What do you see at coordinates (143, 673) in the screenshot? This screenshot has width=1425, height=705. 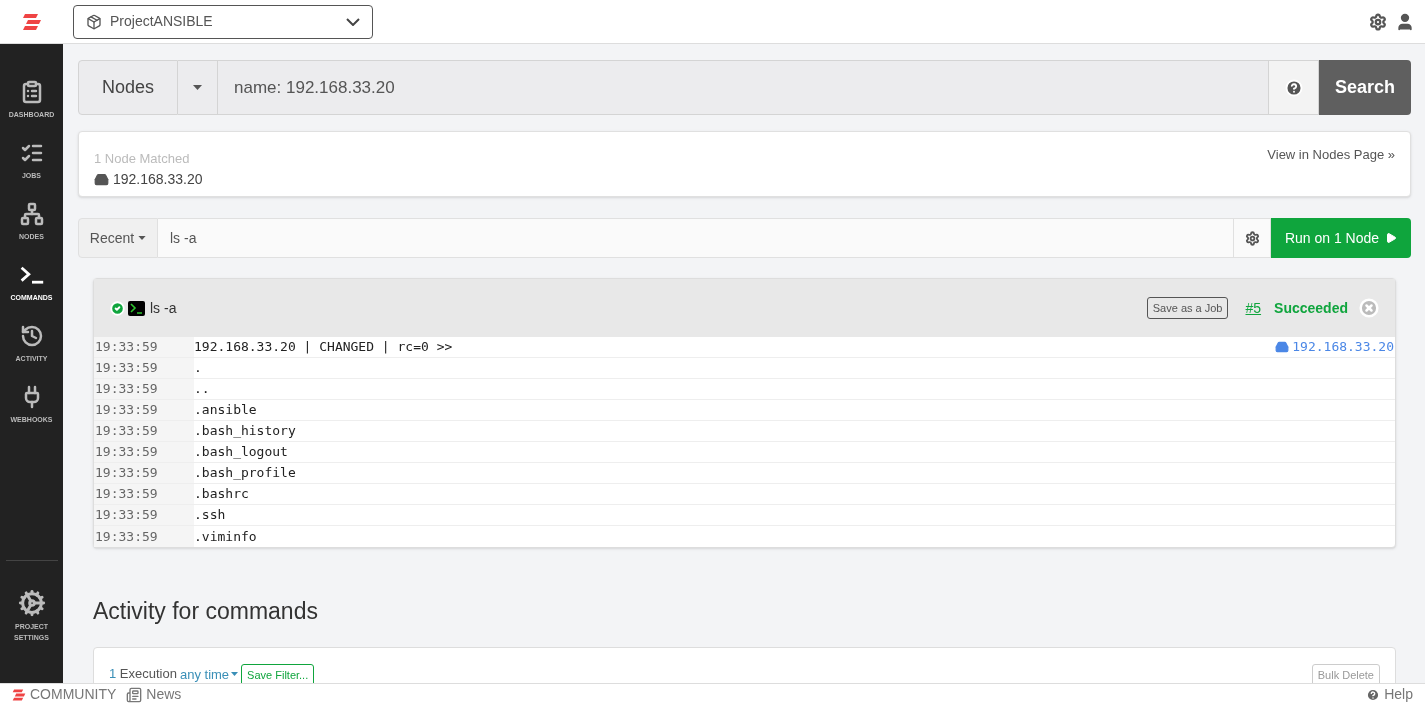 I see `execution-count: 1 Execution` at bounding box center [143, 673].